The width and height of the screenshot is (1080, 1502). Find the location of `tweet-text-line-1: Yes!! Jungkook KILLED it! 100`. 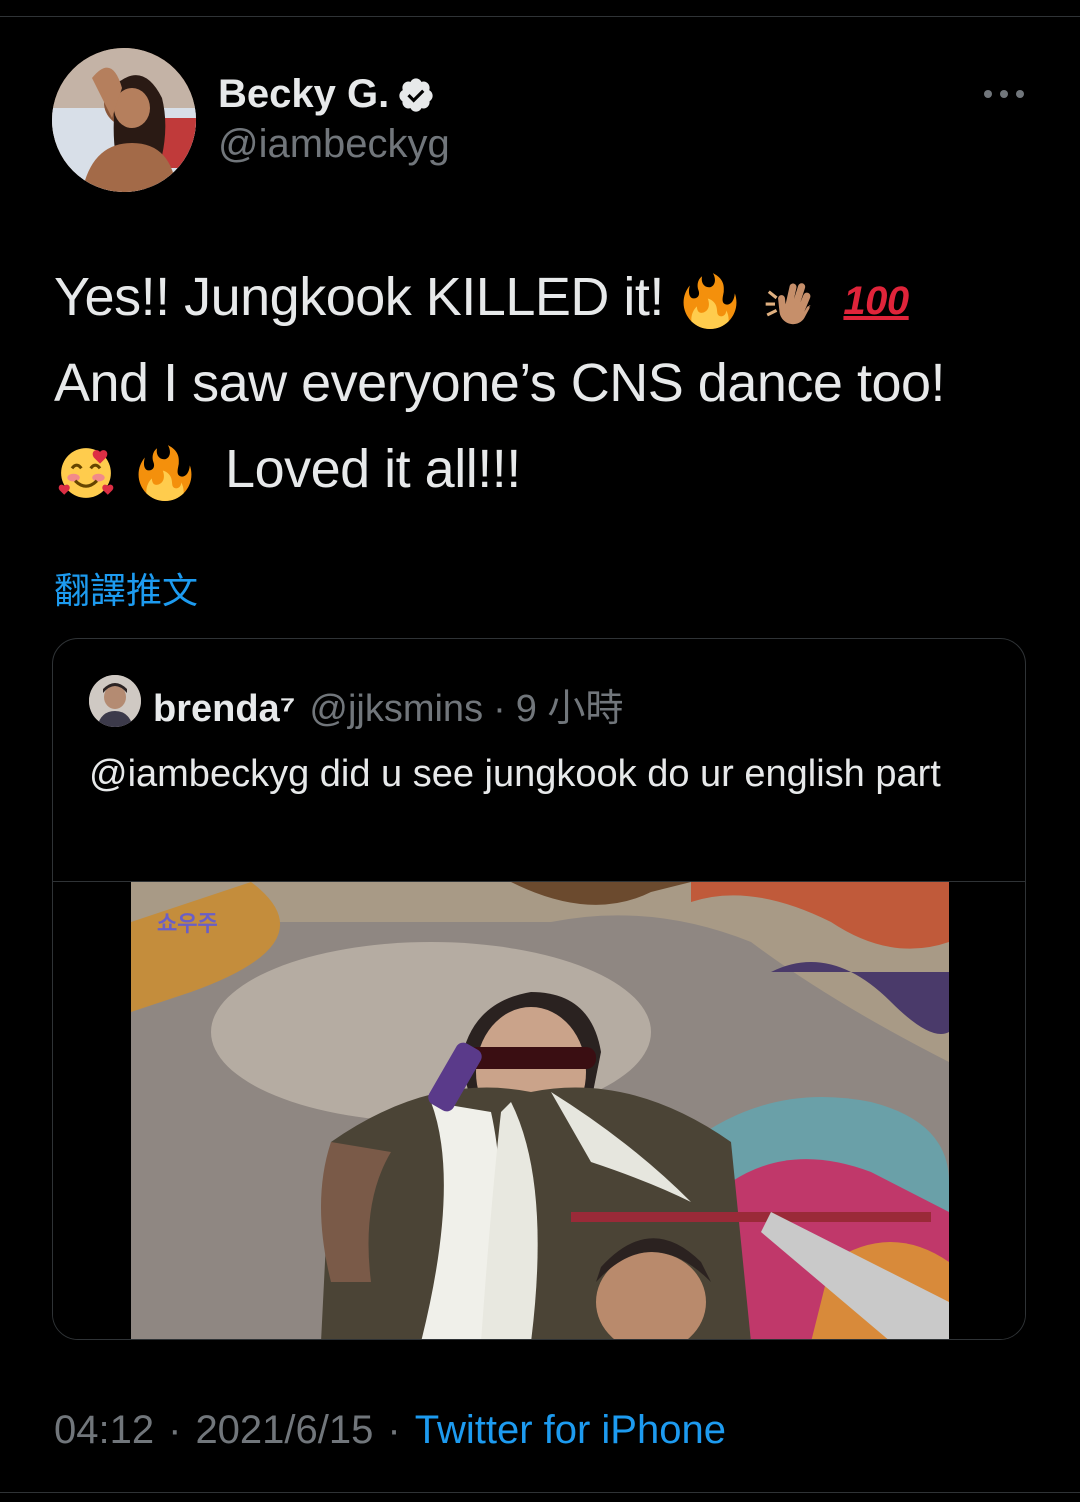

tweet-text-line-1: Yes!! Jungkook KILLED it! 100 is located at coordinates (549, 297).